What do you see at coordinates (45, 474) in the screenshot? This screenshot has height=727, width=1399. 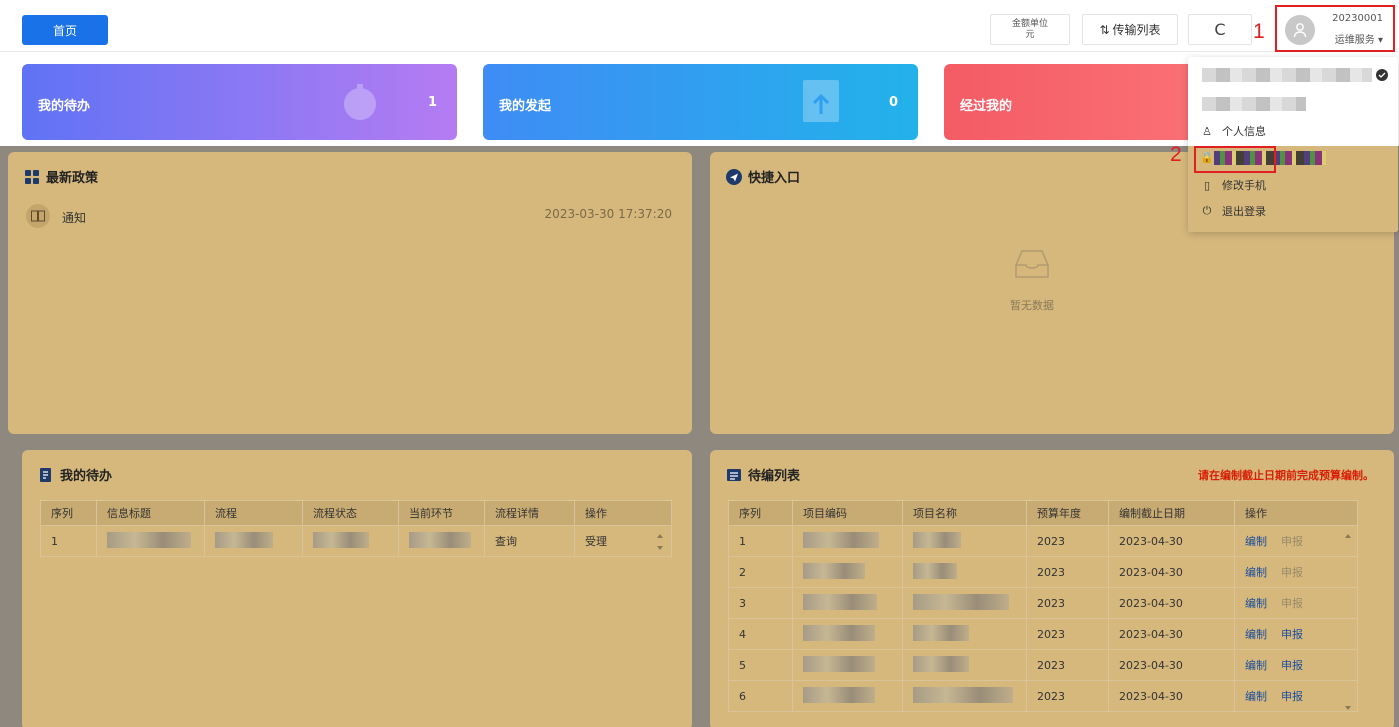 I see `document-icon` at bounding box center [45, 474].